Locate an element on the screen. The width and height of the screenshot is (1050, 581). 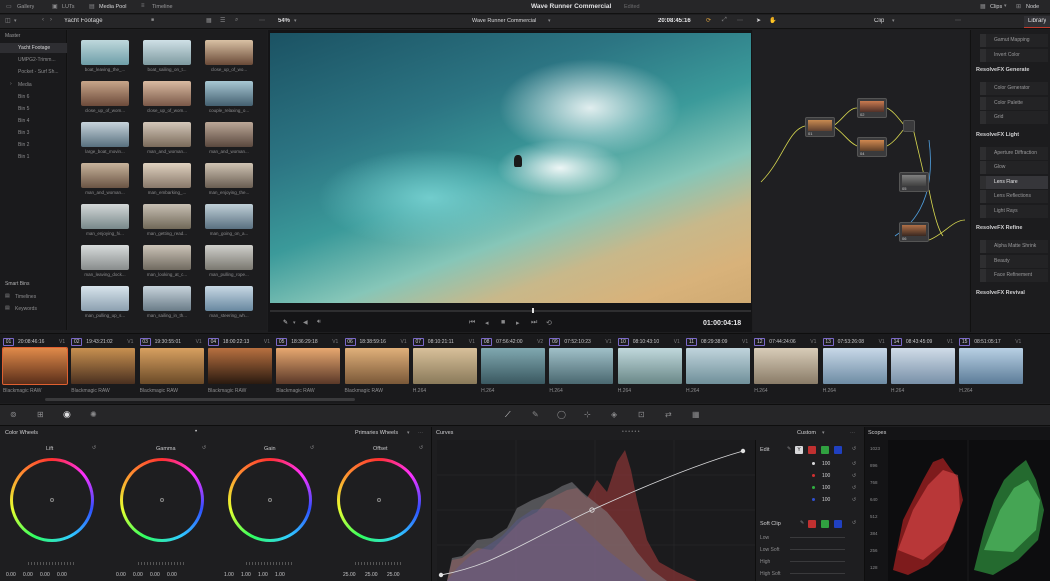
hdr-wheels-icon: ✺ is located at coordinates (93, 414).